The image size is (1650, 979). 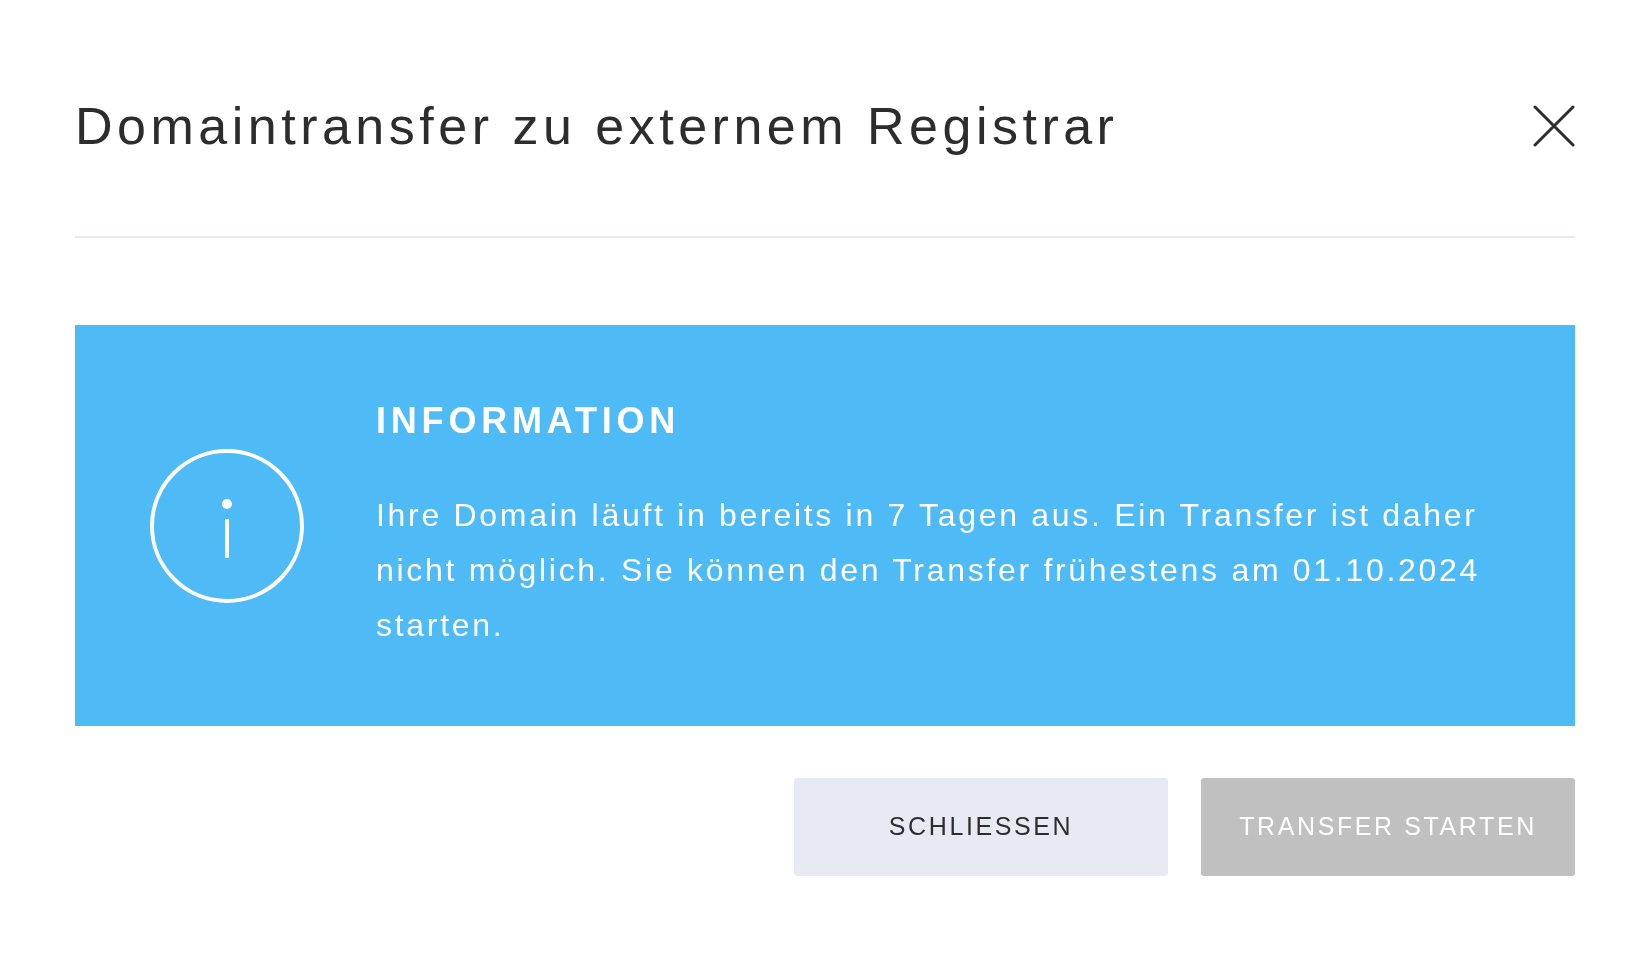 What do you see at coordinates (928, 570) in the screenshot?
I see `info-message: Ihre Domain läuft in bereits in 7 Tagen aus. Ein Transfer ist daher nicht möglich. Sie können den Transfer frühestens am 01.10.2024 starten.` at bounding box center [928, 570].